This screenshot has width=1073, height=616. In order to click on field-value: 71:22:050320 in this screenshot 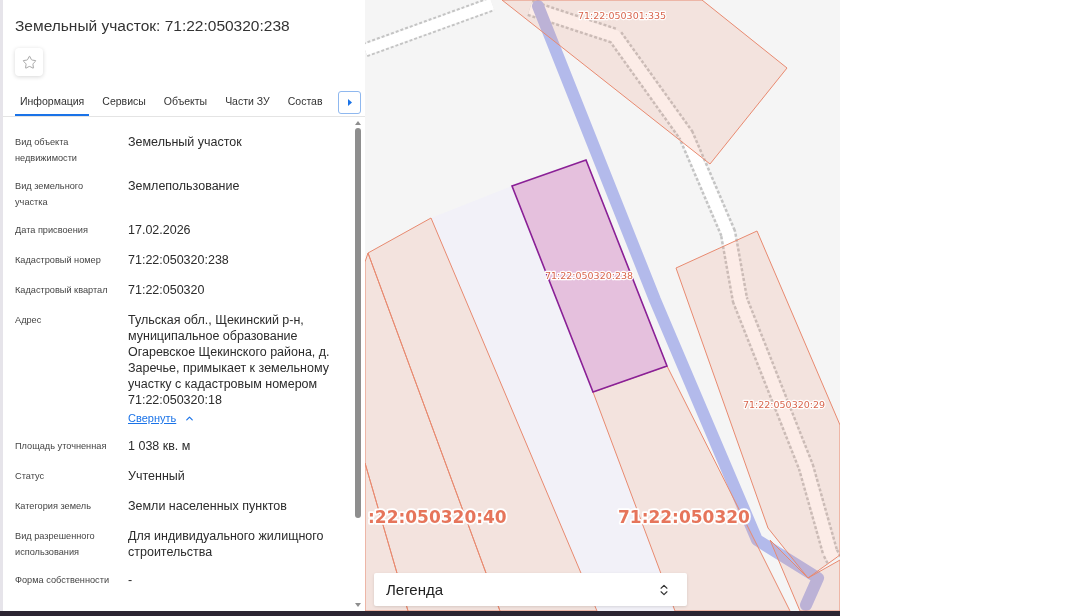, I will do `click(166, 290)`.